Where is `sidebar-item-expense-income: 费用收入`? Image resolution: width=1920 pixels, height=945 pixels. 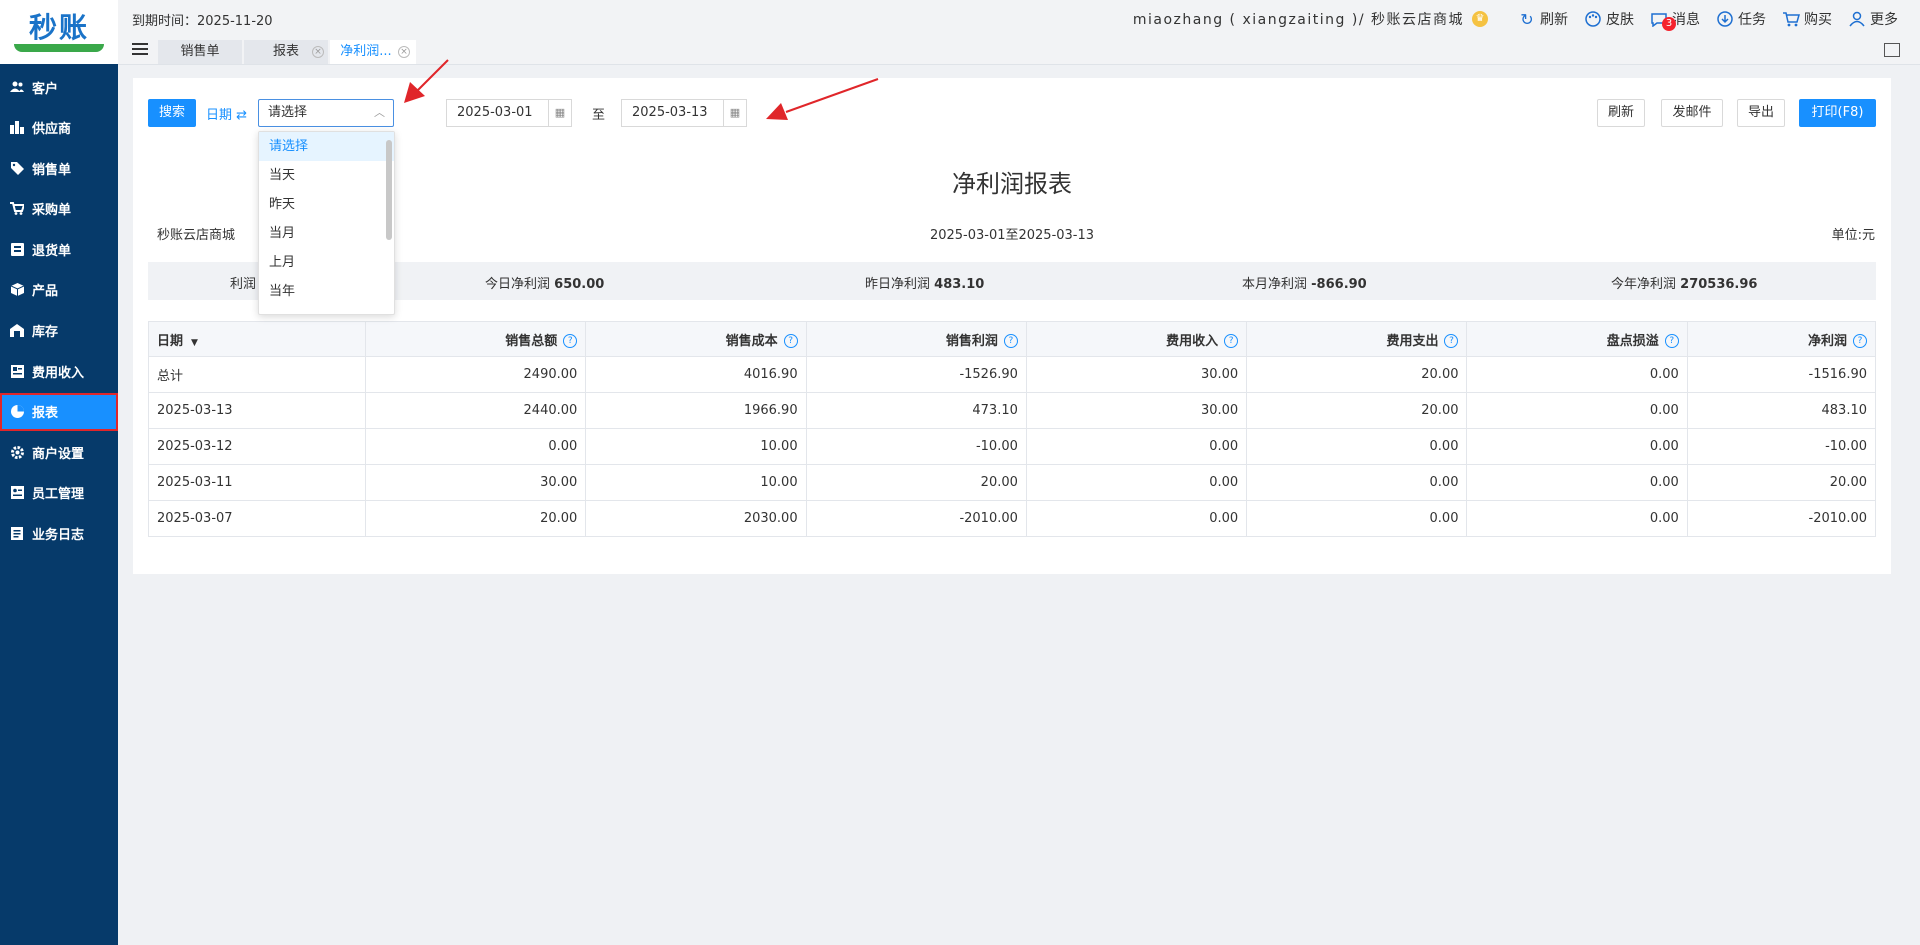 sidebar-item-expense-income: 费用收入 is located at coordinates (59, 371).